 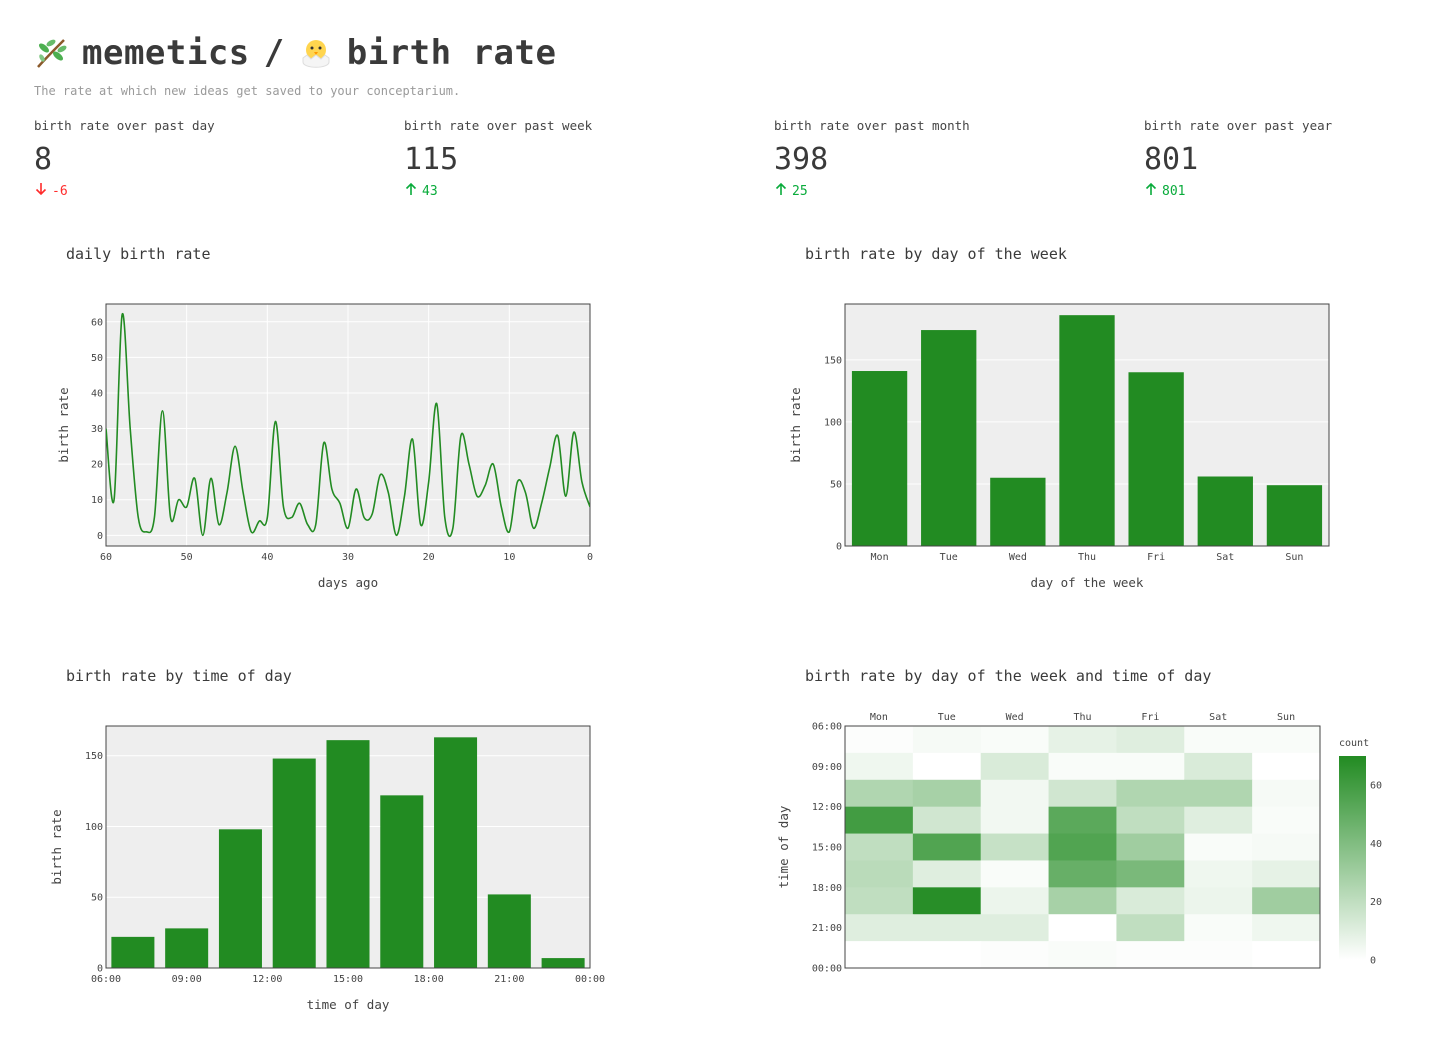 I want to click on x-tick-label: 09:00, so click(x=187, y=979).